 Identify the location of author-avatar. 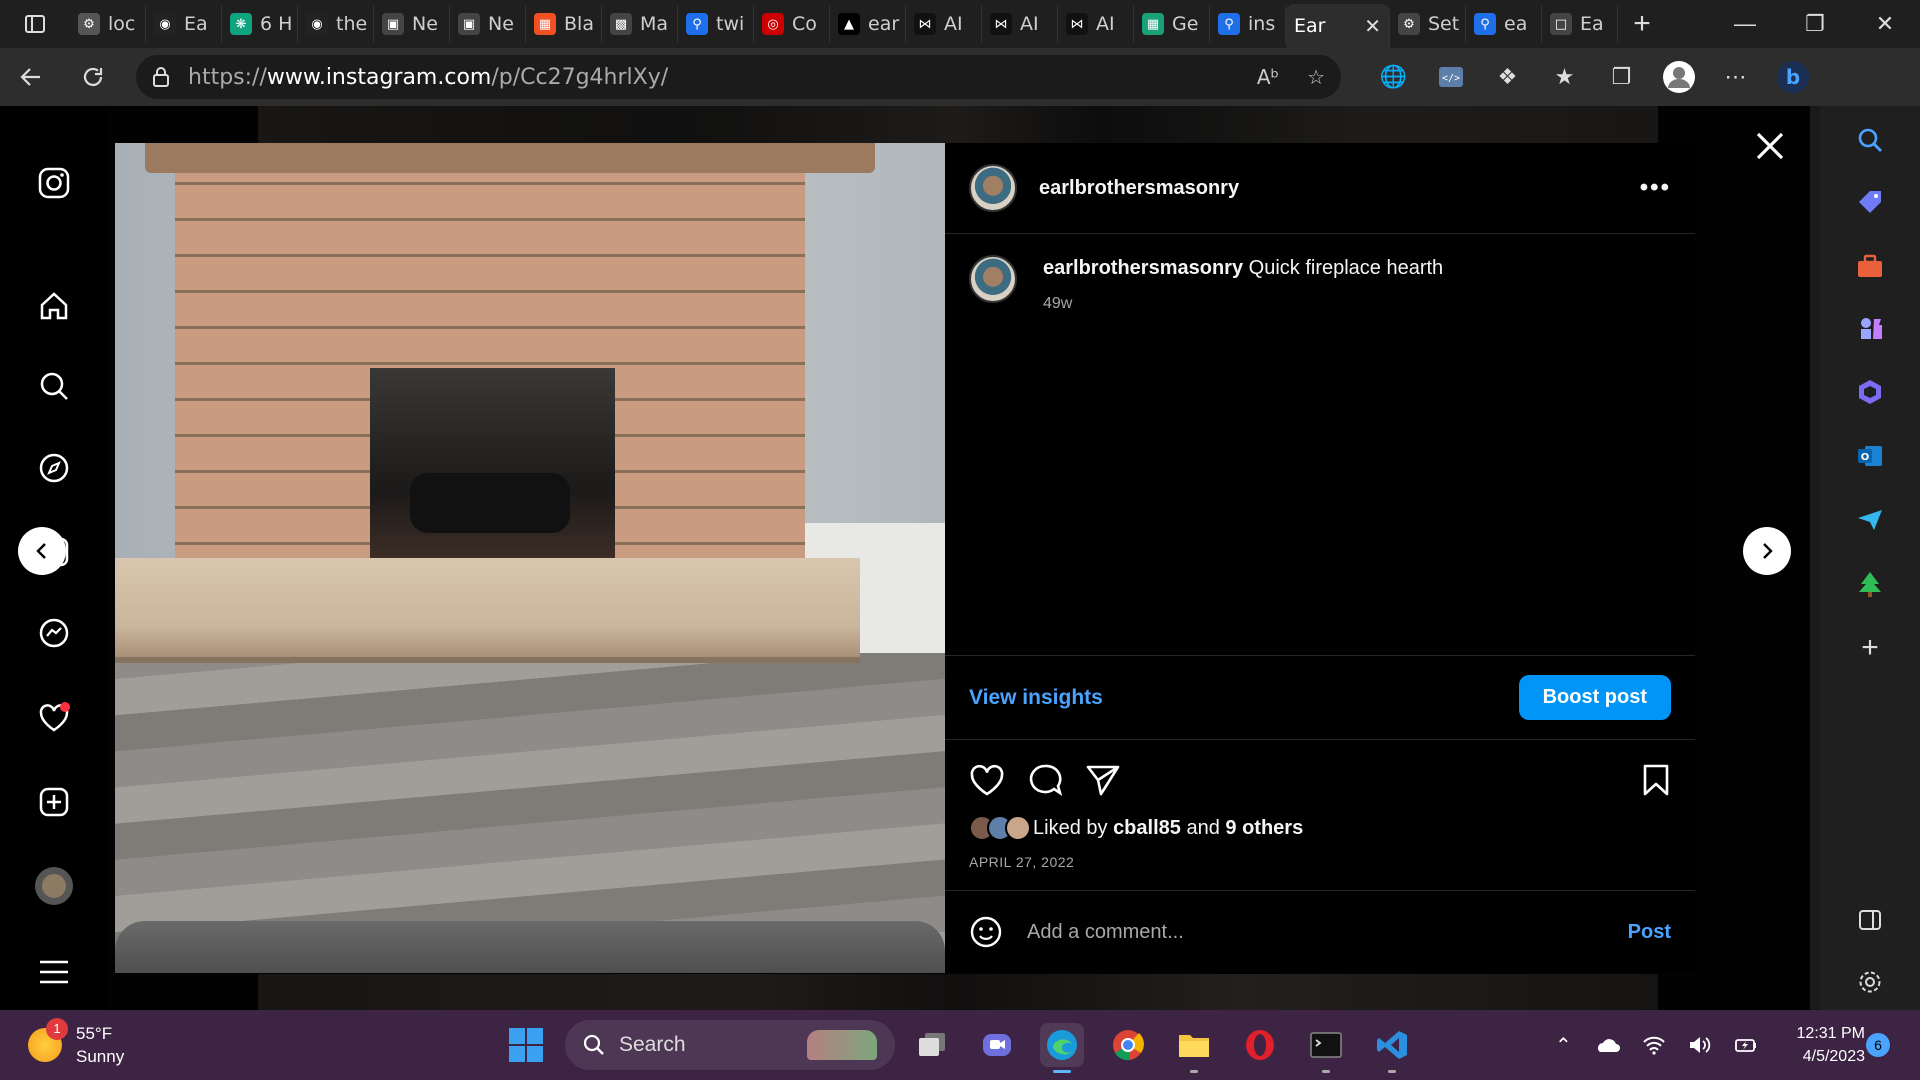
(993, 188).